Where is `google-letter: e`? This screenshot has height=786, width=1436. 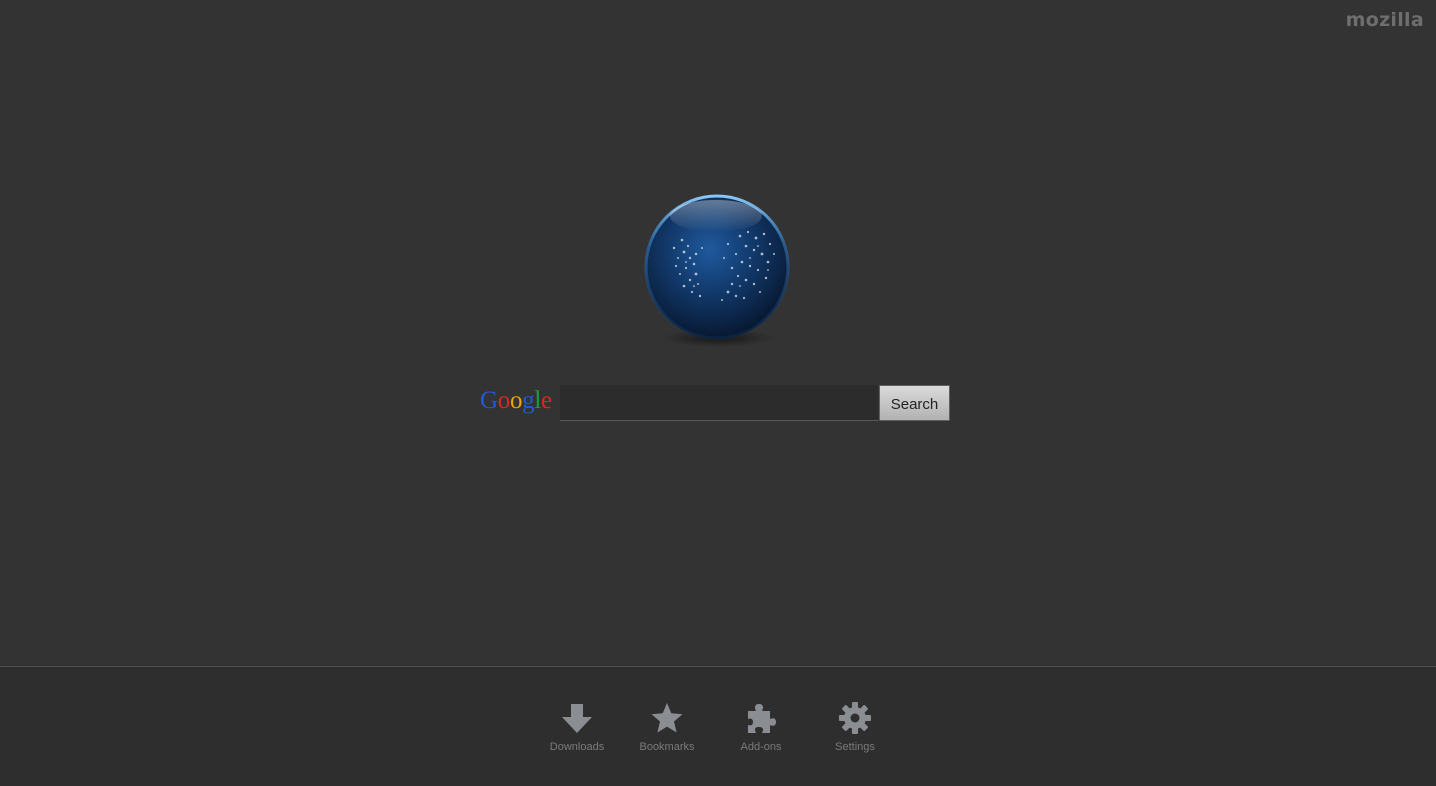
google-letter: e is located at coordinates (546, 400).